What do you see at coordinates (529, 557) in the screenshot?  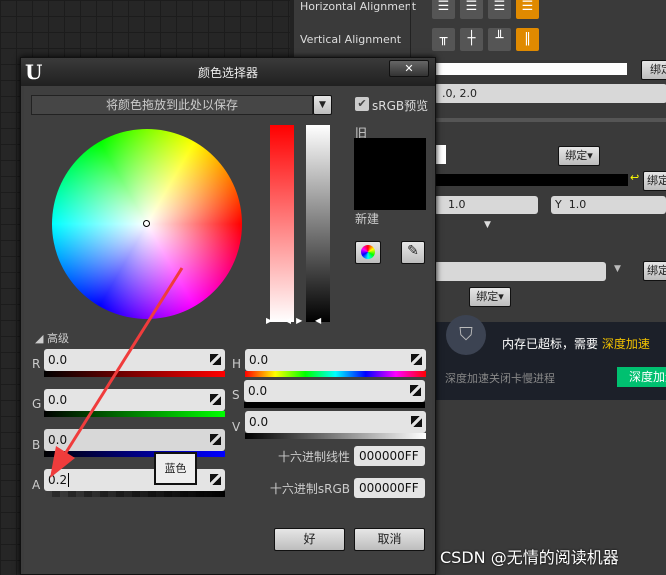 I see `watermark: CSDN @无情的阅读机器` at bounding box center [529, 557].